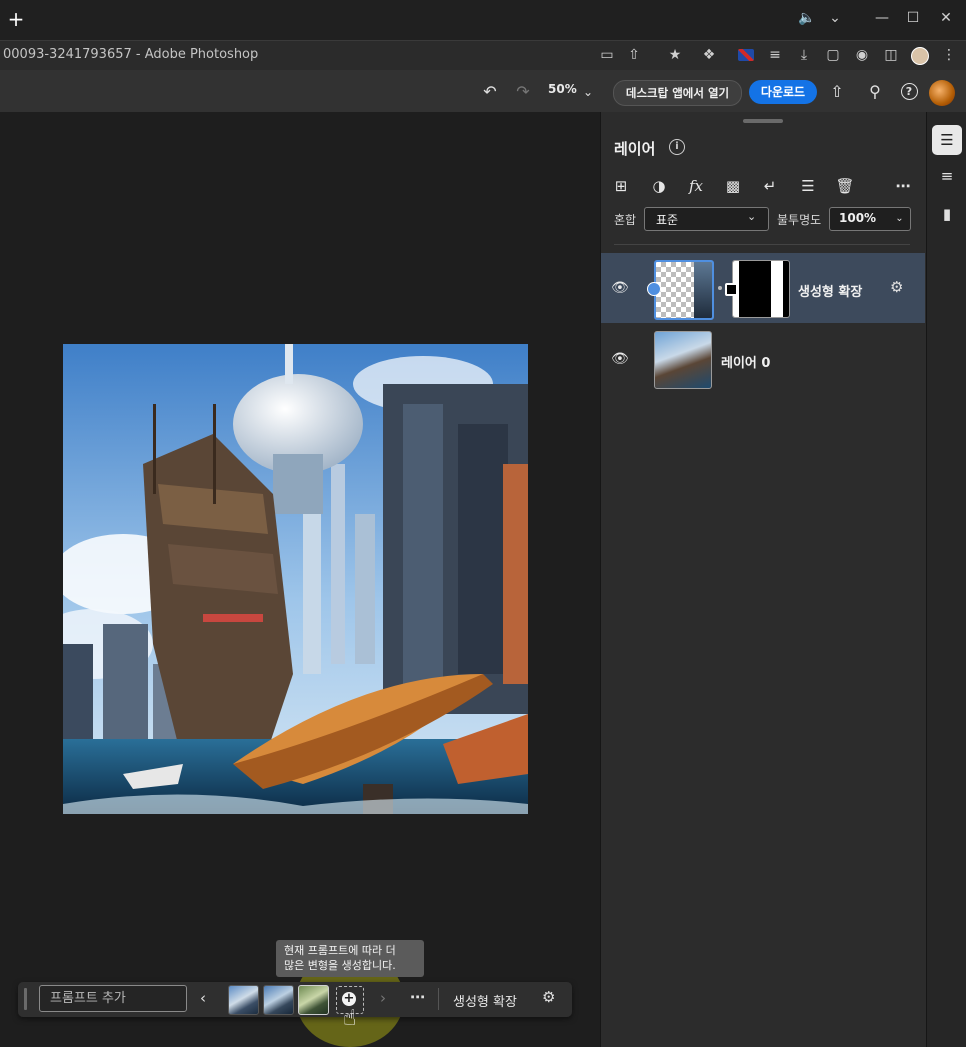 This screenshot has width=966, height=1047. What do you see at coordinates (896, 287) in the screenshot?
I see `layer-properties-sliders-icon: ⚙` at bounding box center [896, 287].